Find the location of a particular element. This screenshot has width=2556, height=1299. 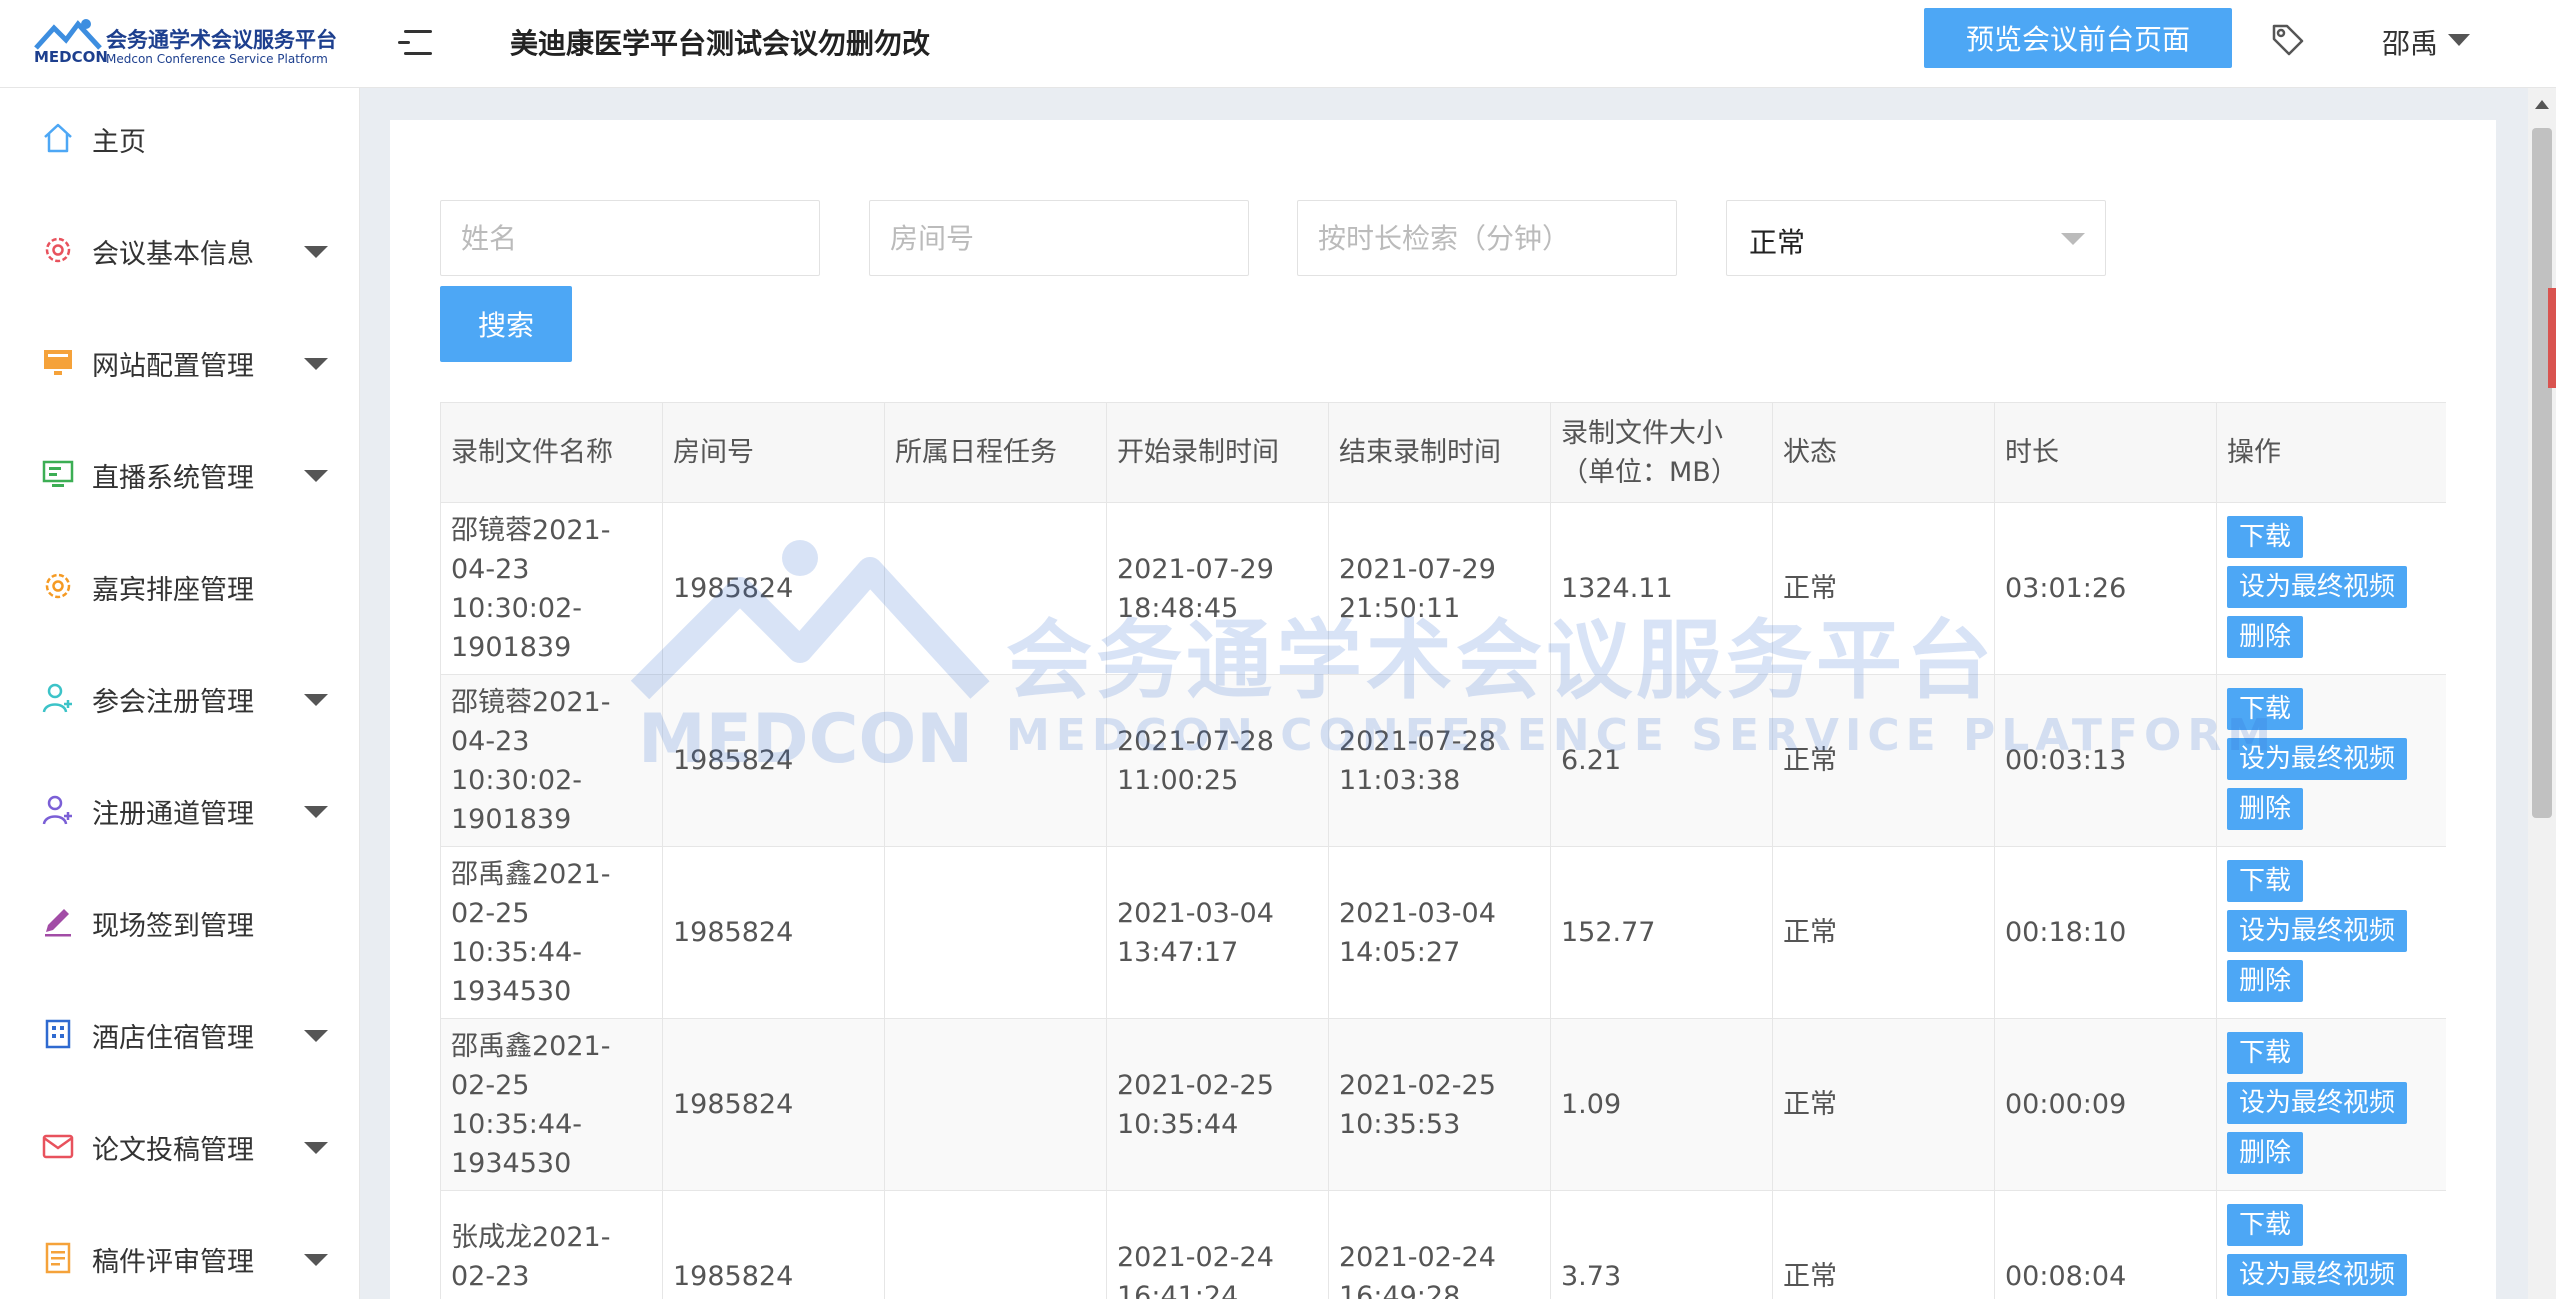

start-time-cell: 2021-03-04 13:47:17 is located at coordinates (1217, 932).